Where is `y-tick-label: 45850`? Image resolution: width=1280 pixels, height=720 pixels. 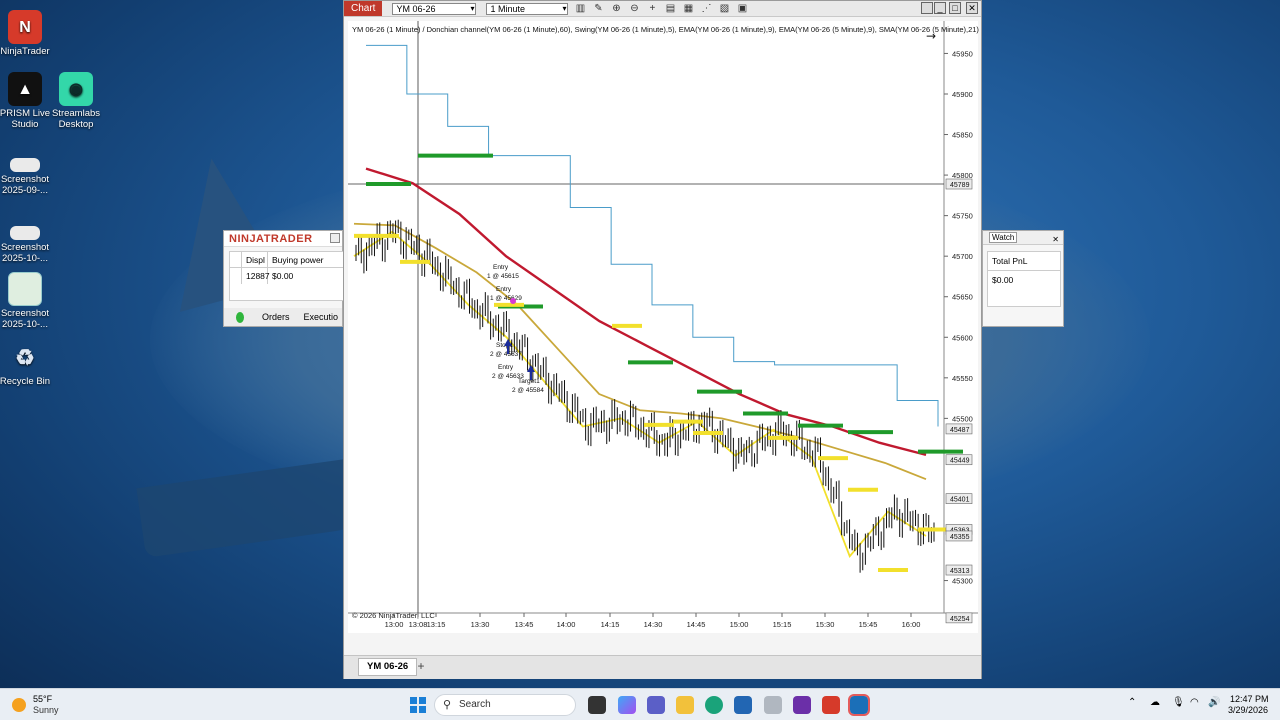
y-tick-label: 45850 is located at coordinates (962, 135).